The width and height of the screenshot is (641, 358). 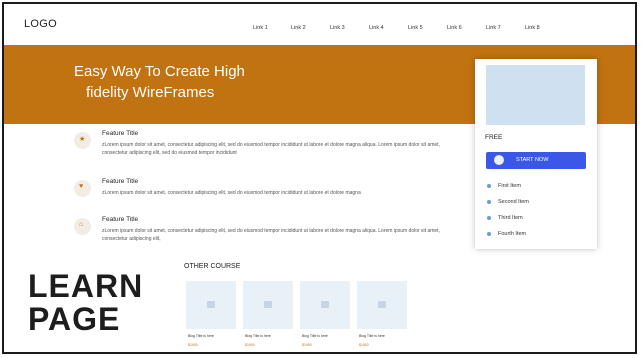 I want to click on list-item: Fourth Item, so click(x=508, y=239).